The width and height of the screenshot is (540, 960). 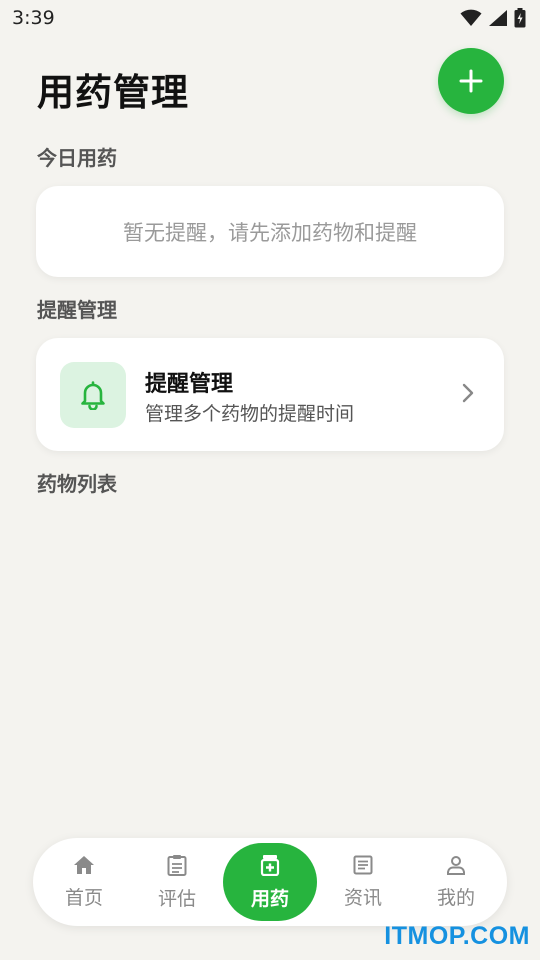 I want to click on home-icon, so click(x=84, y=864).